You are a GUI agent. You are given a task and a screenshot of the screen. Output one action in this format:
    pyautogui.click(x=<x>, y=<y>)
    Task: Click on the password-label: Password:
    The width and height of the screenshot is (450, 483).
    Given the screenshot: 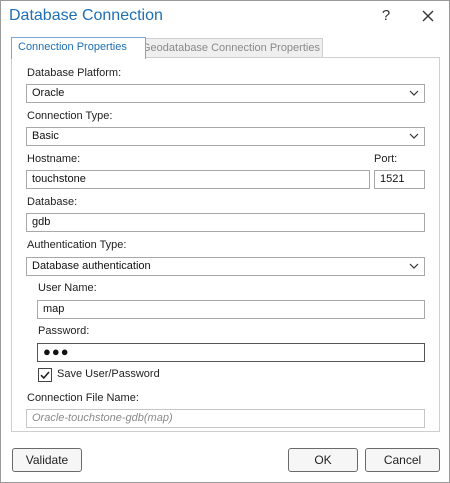 What is the action you would take?
    pyautogui.click(x=64, y=331)
    